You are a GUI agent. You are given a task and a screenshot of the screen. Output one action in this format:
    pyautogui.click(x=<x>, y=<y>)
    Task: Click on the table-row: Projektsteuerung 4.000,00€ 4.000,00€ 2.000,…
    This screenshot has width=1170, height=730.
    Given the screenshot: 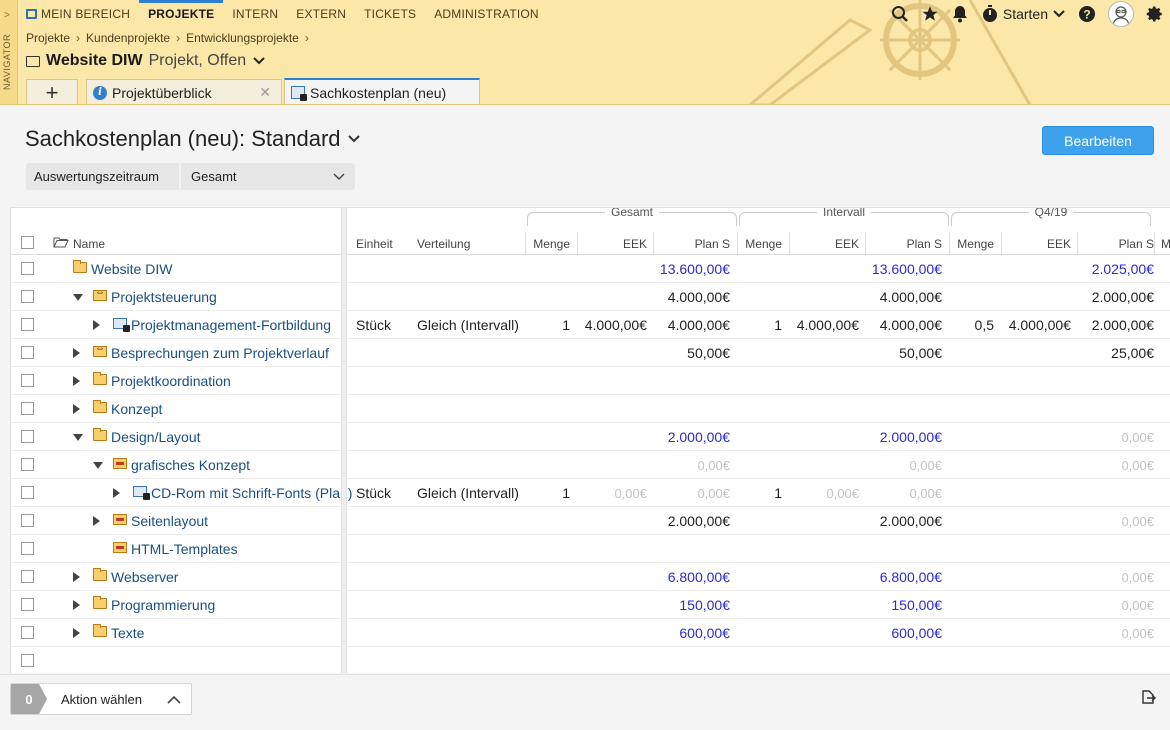 What is the action you would take?
    pyautogui.click(x=590, y=297)
    